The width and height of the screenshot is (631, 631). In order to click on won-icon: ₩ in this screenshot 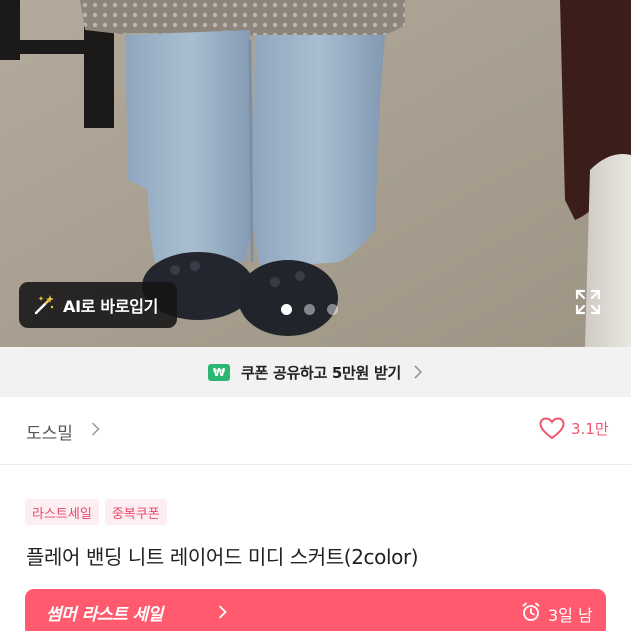, I will do `click(219, 372)`.